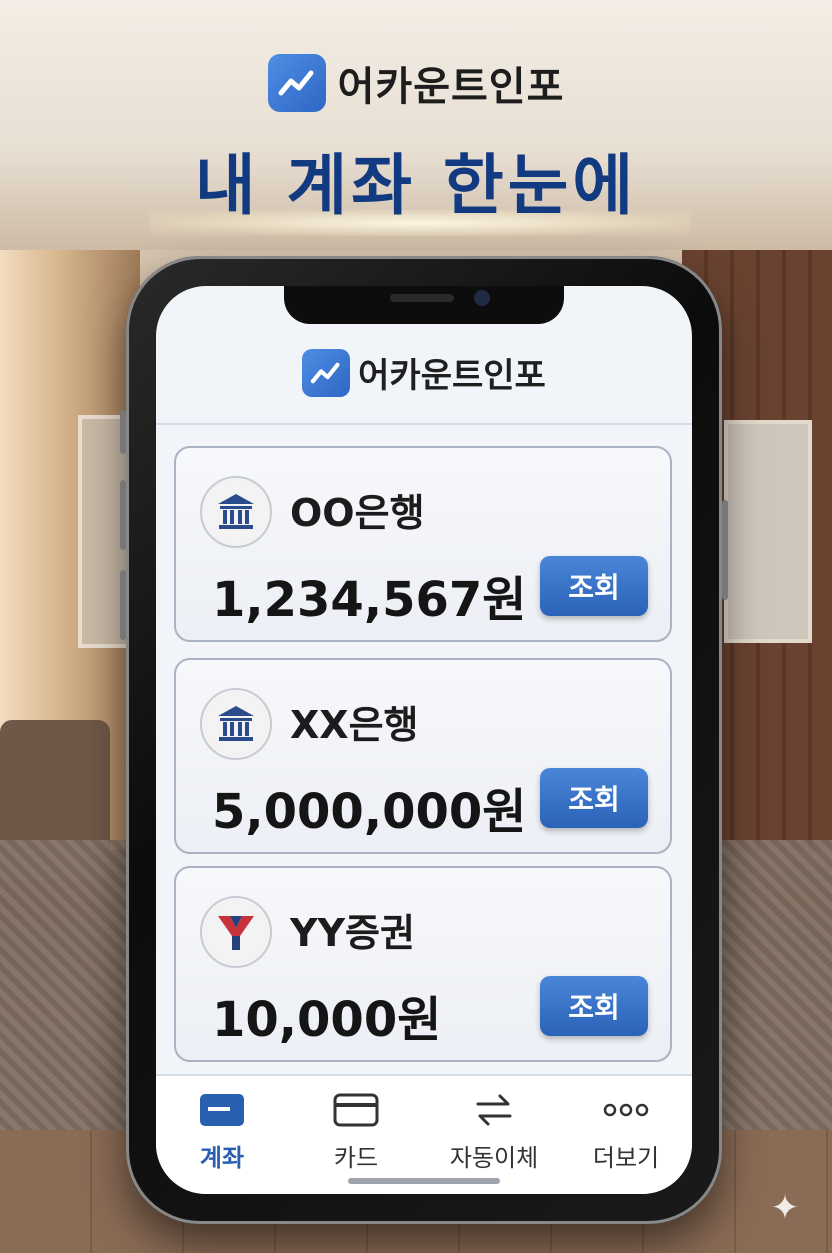  Describe the element at coordinates (626, 1158) in the screenshot. I see `tab-label: 더보기` at that location.